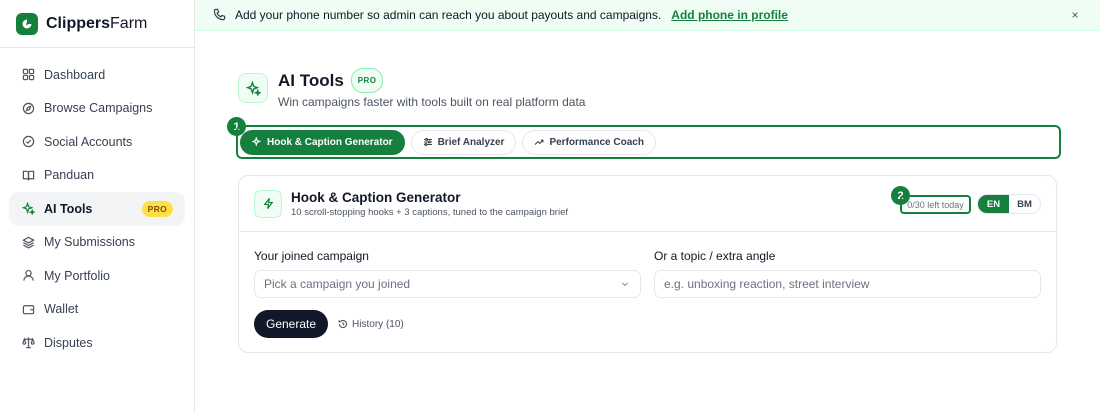 The image size is (1100, 412). What do you see at coordinates (447, 284) in the screenshot?
I see `campaign-select: Pick a campaign you joined` at bounding box center [447, 284].